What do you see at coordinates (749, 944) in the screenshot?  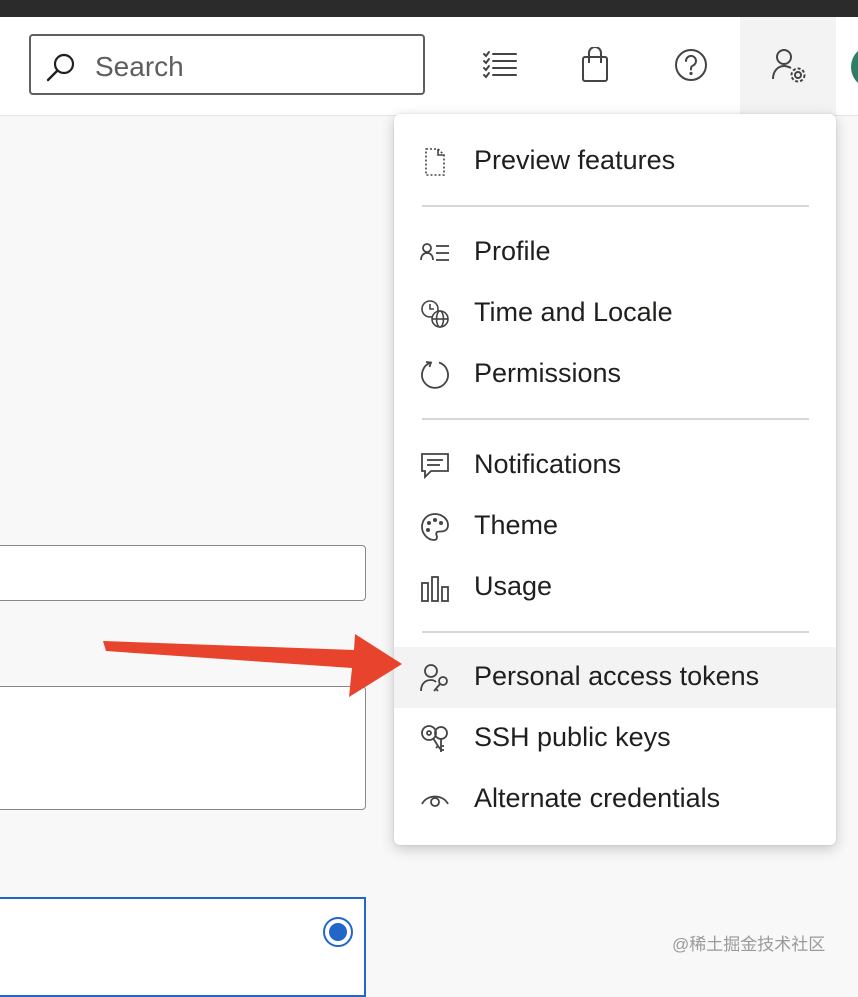 I see `watermark-text: @稀土掘金技术社区` at bounding box center [749, 944].